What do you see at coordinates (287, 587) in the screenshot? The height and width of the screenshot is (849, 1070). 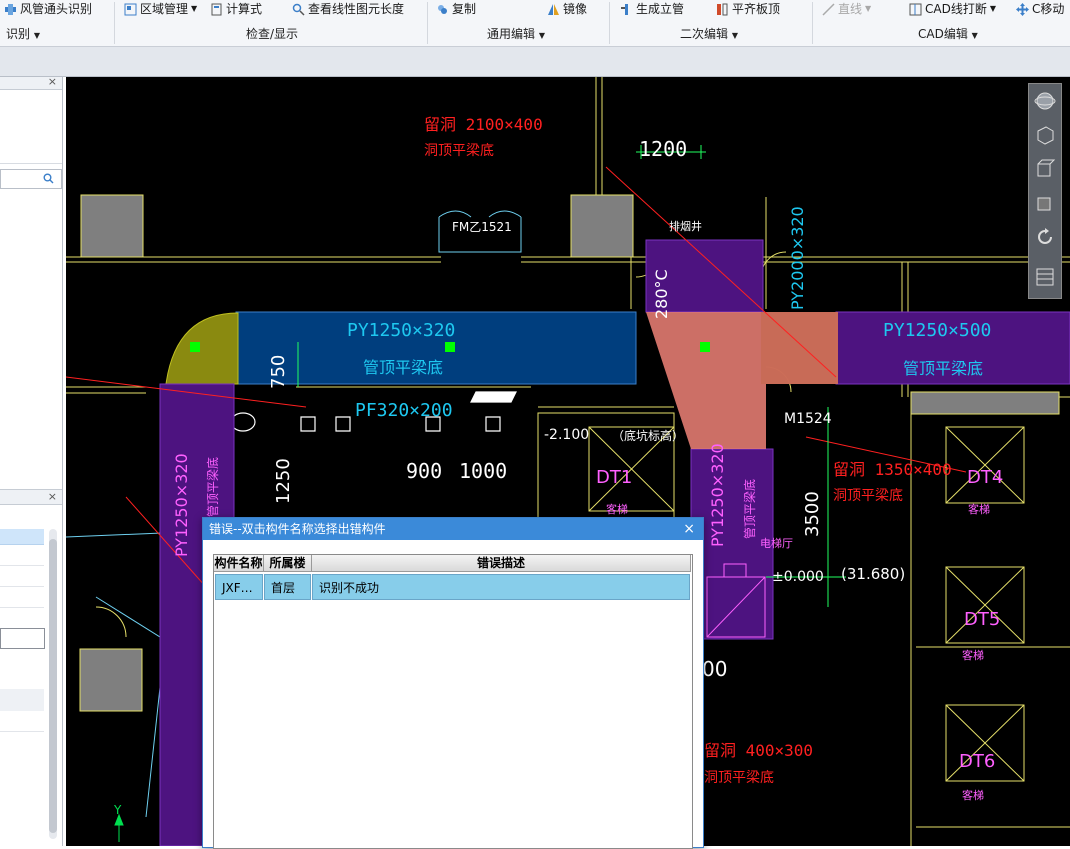 I see `cell-floor: 首层` at bounding box center [287, 587].